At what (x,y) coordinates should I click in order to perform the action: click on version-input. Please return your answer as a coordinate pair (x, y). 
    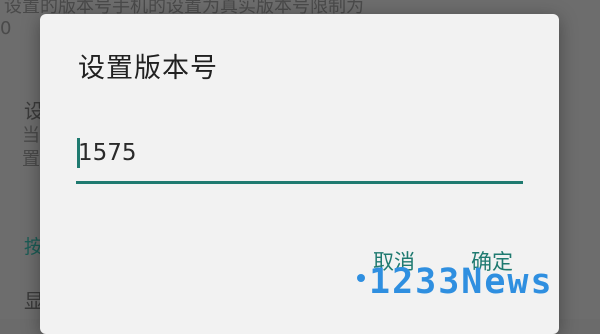
    Looking at the image, I should click on (299, 151).